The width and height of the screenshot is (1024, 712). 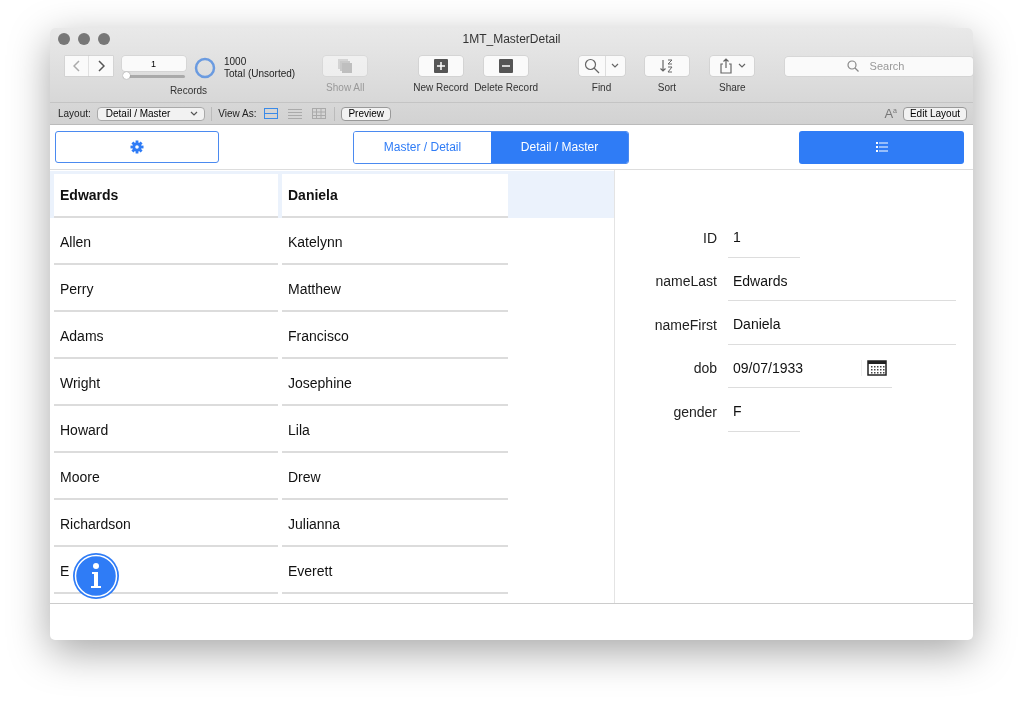 I want to click on new-label: New Record, so click(x=441, y=87).